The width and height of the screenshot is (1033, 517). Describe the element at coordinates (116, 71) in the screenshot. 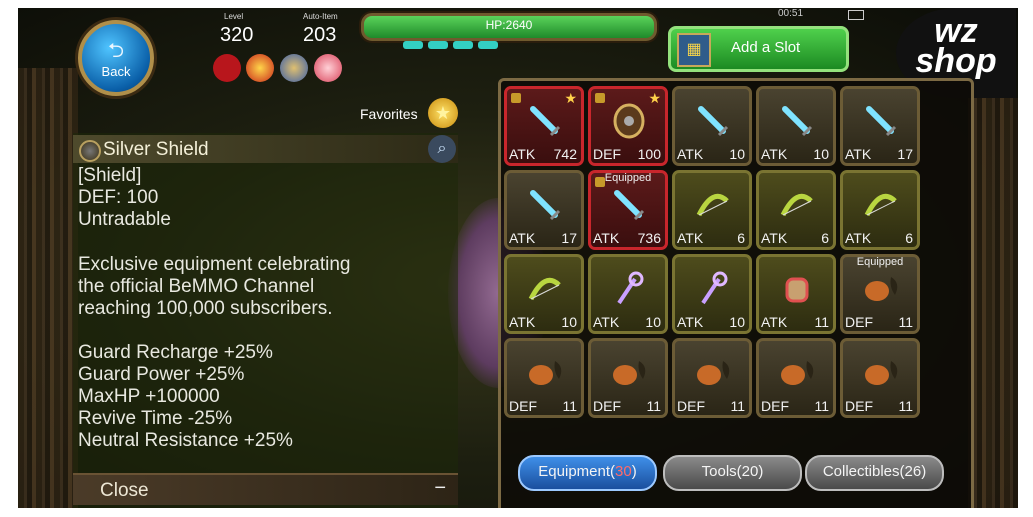

I see `back-label: Back` at that location.